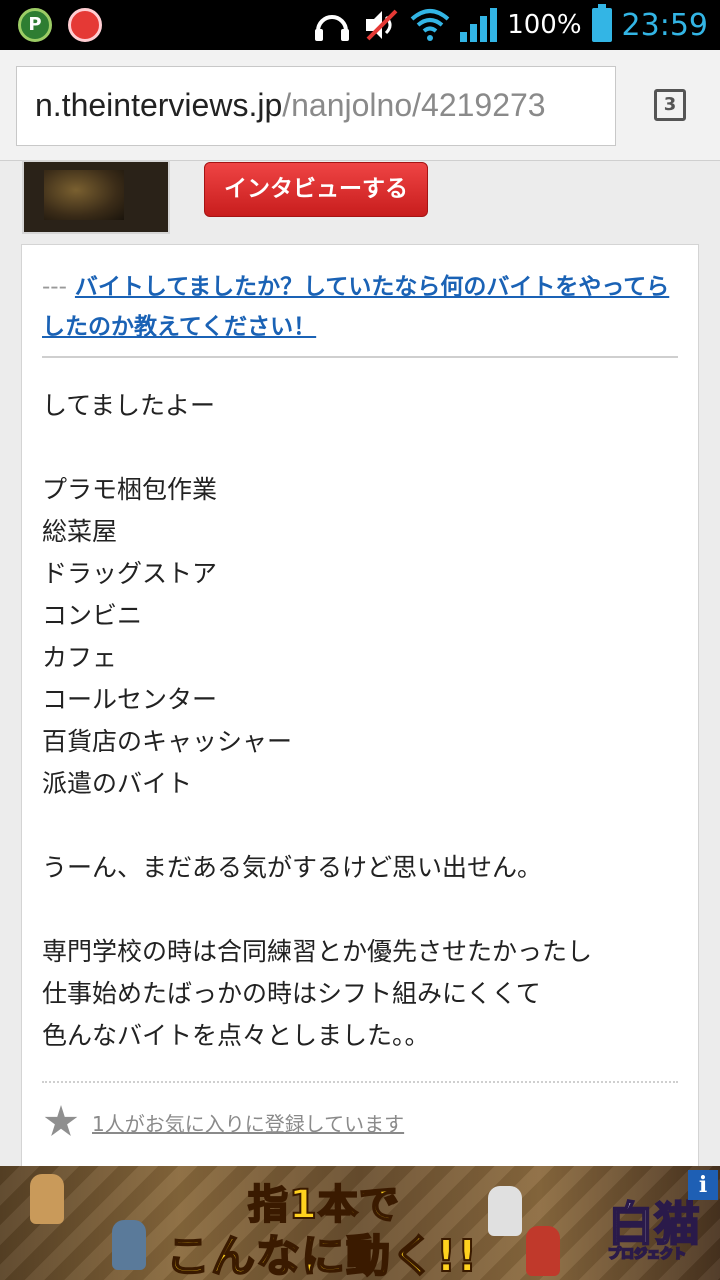  I want to click on ad-headline-2: こんなに動く!!, so click(322, 1255).